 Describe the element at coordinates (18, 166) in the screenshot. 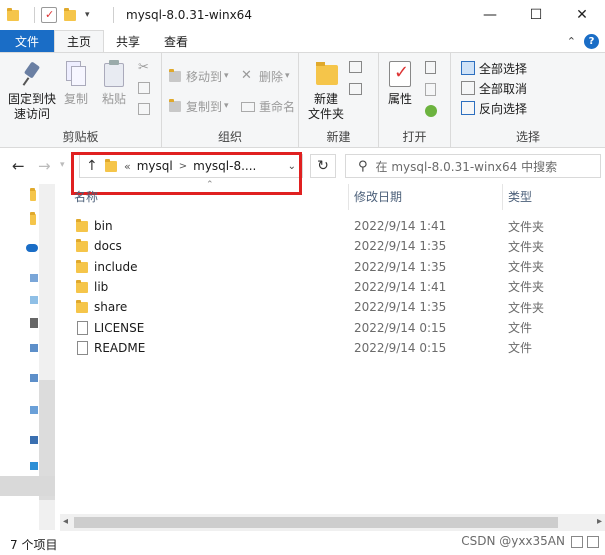

I see `back-arrow-icon: ←` at that location.